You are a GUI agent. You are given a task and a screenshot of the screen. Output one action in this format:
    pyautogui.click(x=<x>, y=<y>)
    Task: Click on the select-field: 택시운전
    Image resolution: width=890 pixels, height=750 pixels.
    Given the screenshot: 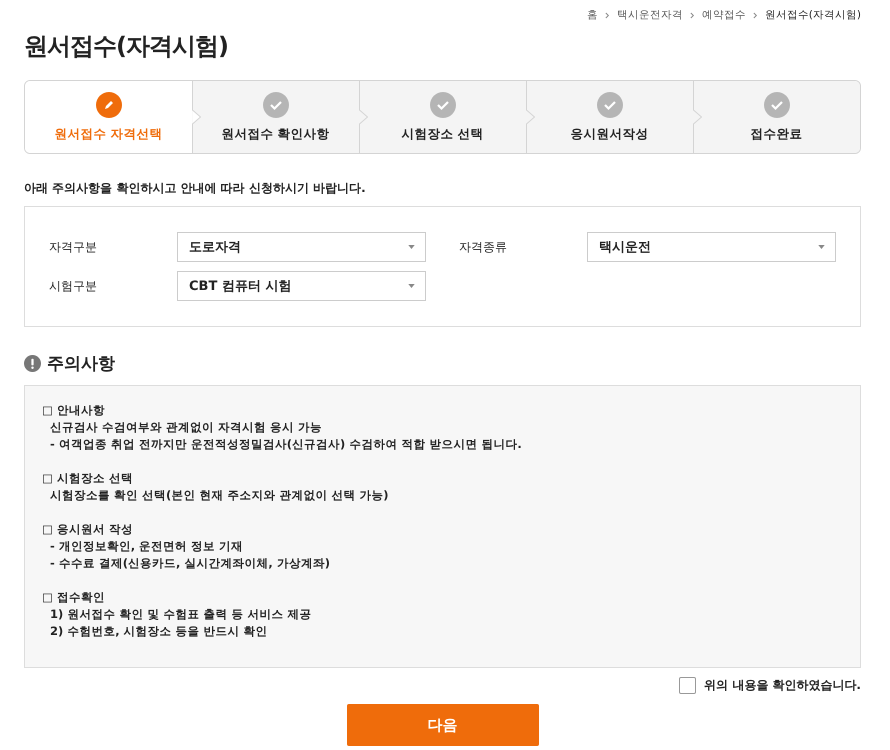 What is the action you would take?
    pyautogui.click(x=711, y=247)
    